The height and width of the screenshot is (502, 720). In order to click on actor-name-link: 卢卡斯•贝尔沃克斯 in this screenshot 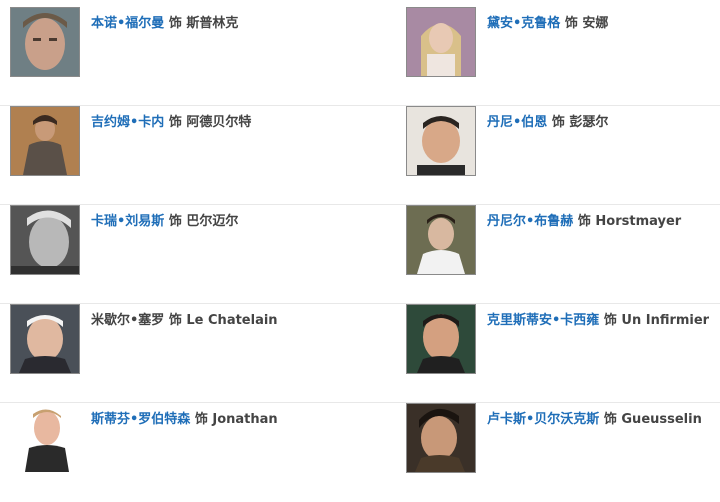, I will do `click(543, 419)`.